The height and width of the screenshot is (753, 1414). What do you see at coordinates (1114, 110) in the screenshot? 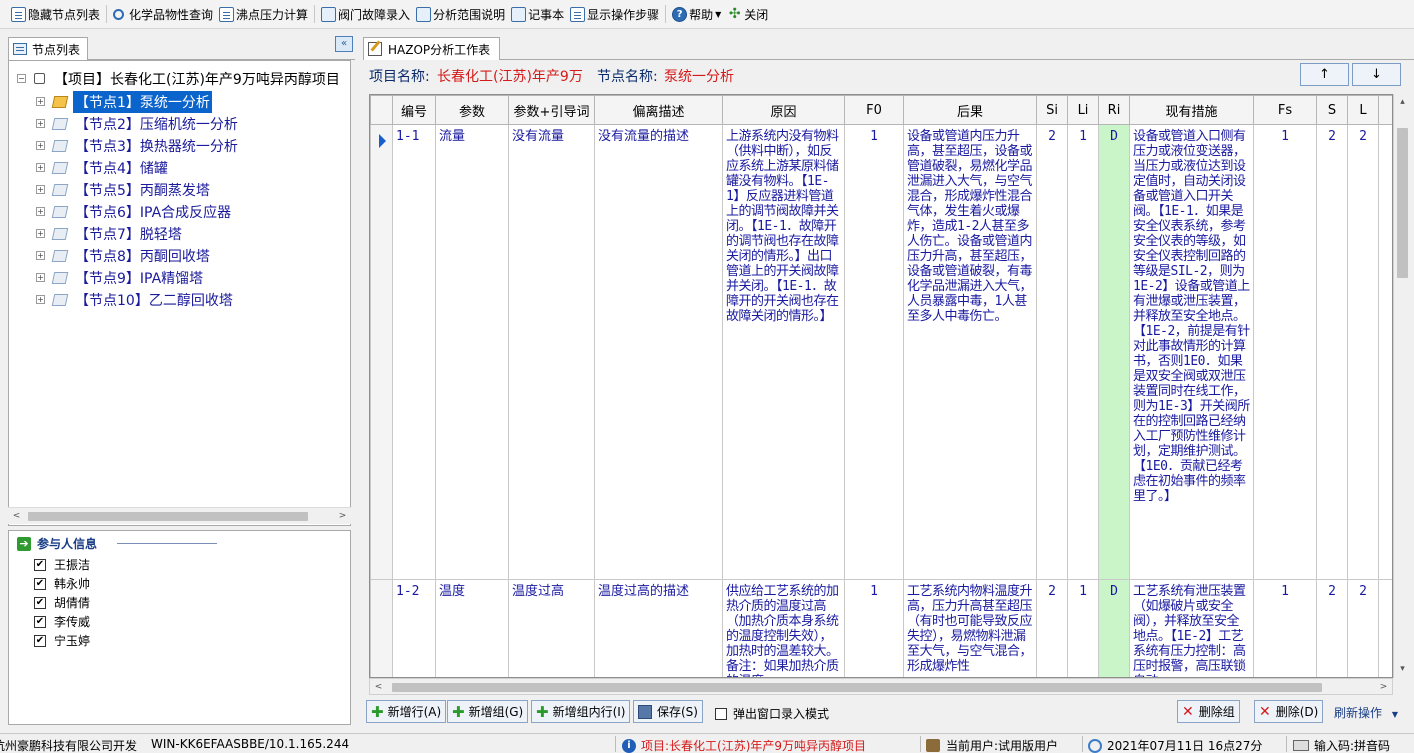
I see `column-header: Ri` at bounding box center [1114, 110].